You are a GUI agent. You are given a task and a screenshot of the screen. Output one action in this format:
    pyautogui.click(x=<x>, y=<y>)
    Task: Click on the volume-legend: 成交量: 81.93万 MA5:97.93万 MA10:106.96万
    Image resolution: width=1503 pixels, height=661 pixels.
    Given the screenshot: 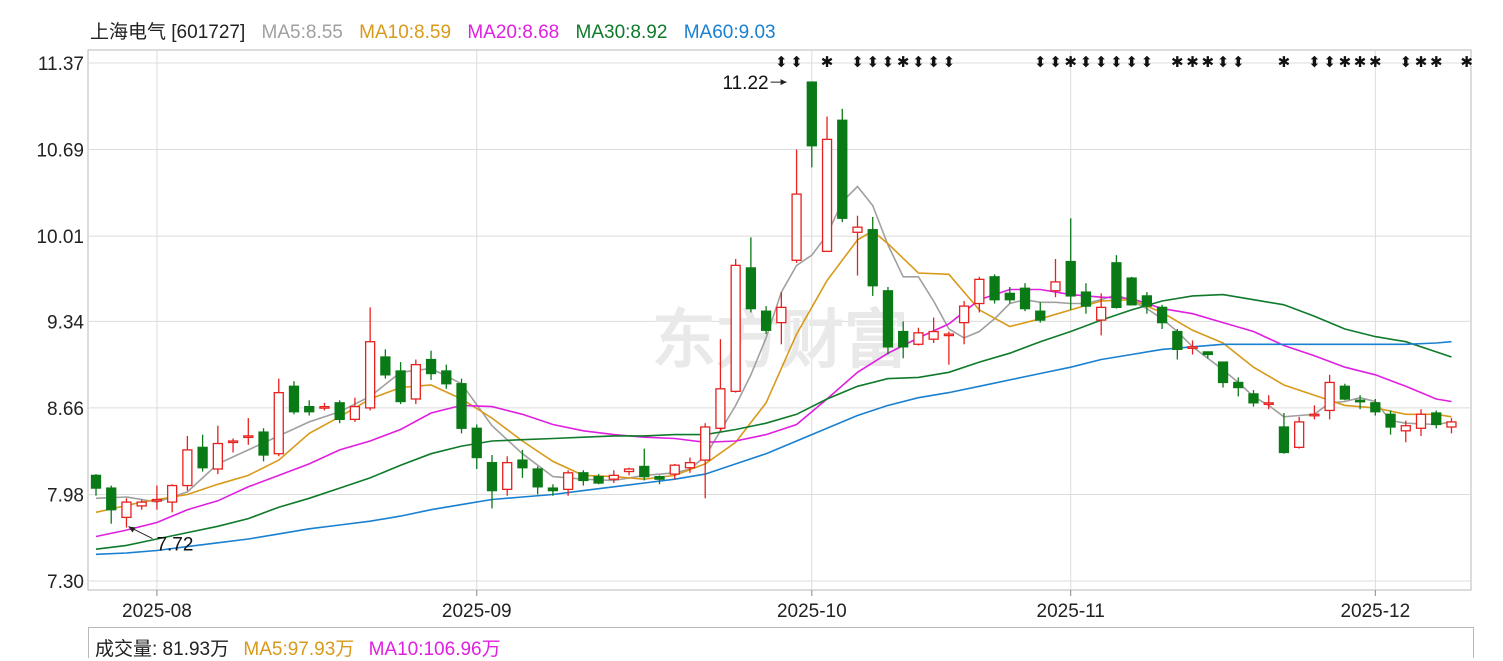 What is the action you would take?
    pyautogui.click(x=302, y=647)
    